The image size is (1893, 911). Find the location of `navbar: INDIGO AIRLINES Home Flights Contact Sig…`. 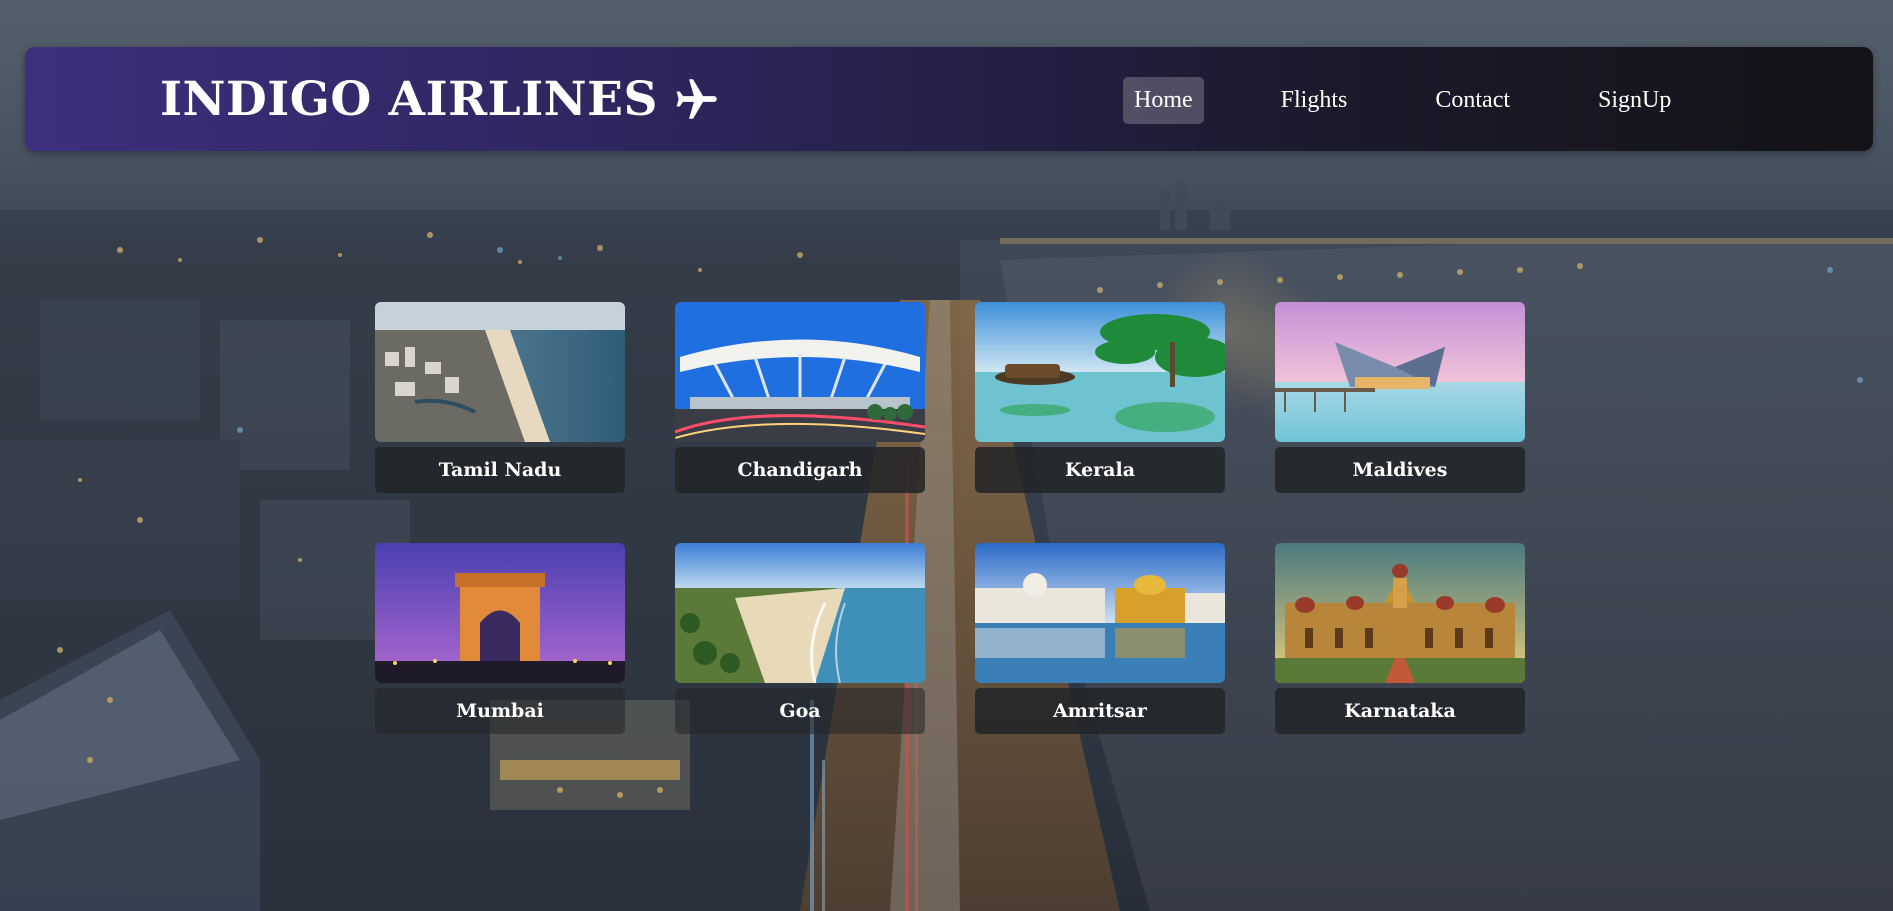

navbar: INDIGO AIRLINES Home Flights Contact Sig… is located at coordinates (949, 99).